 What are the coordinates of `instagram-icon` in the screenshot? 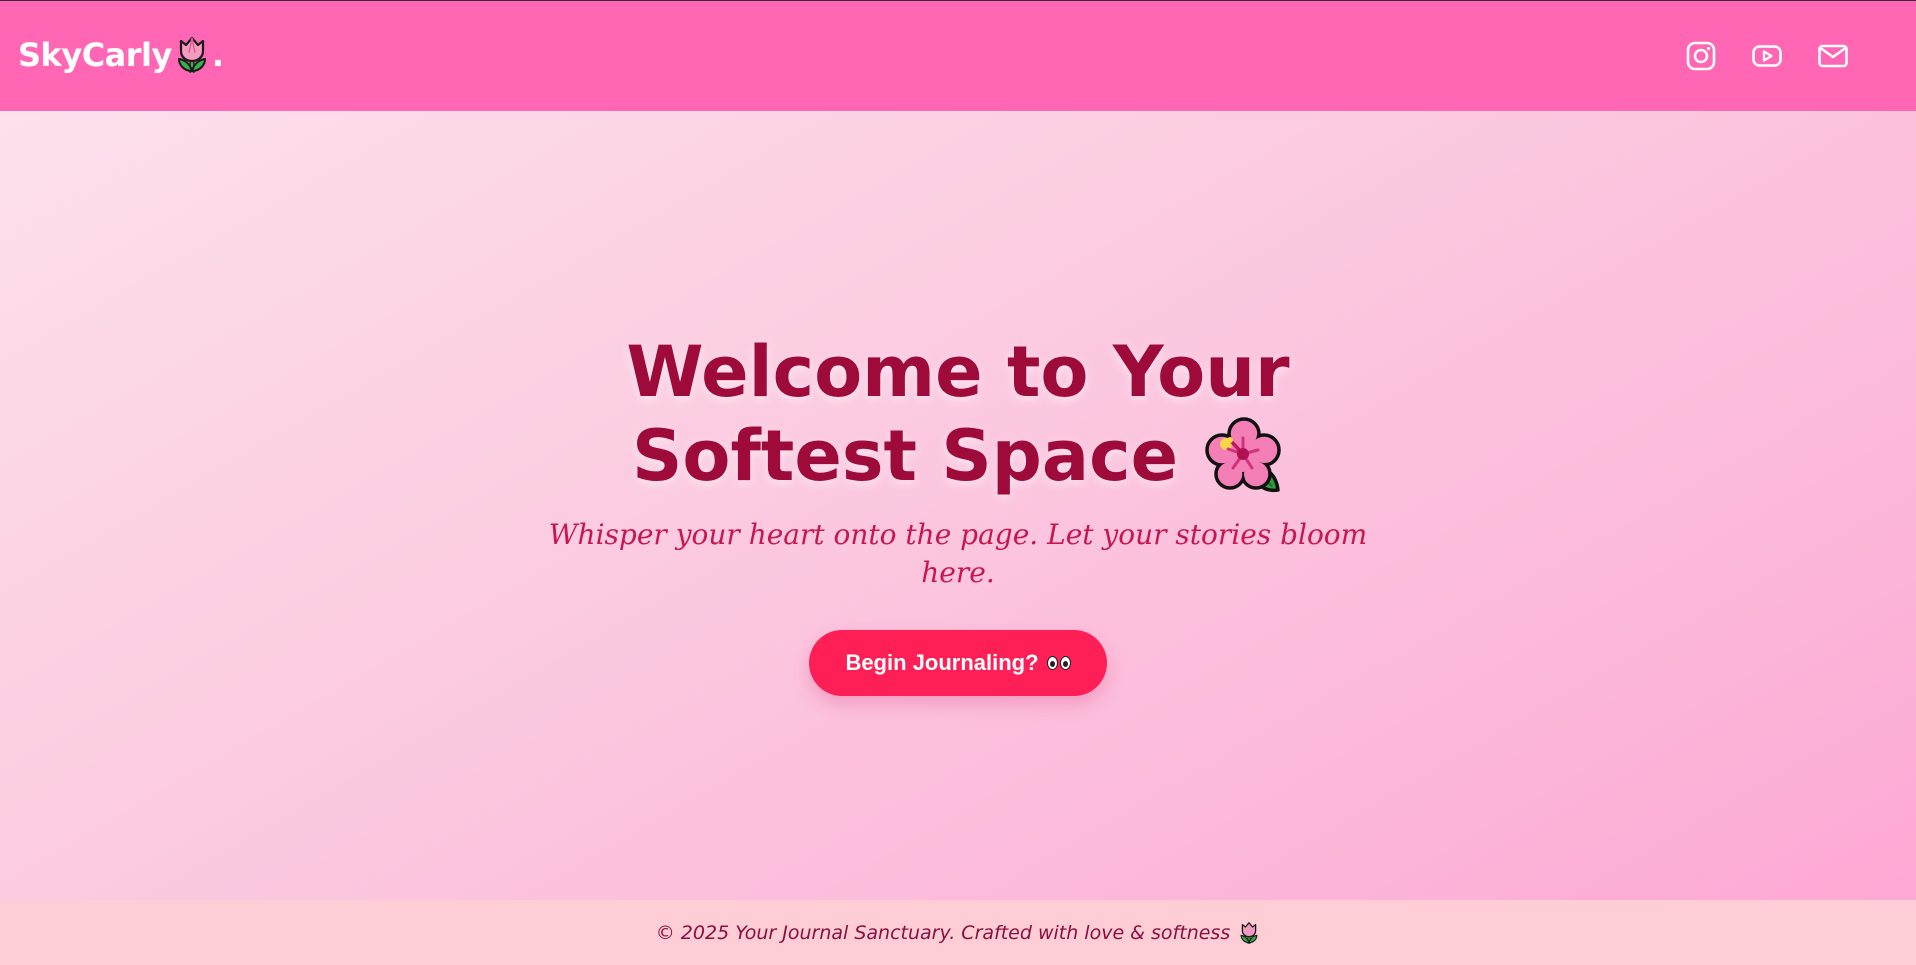 It's located at (1701, 56).